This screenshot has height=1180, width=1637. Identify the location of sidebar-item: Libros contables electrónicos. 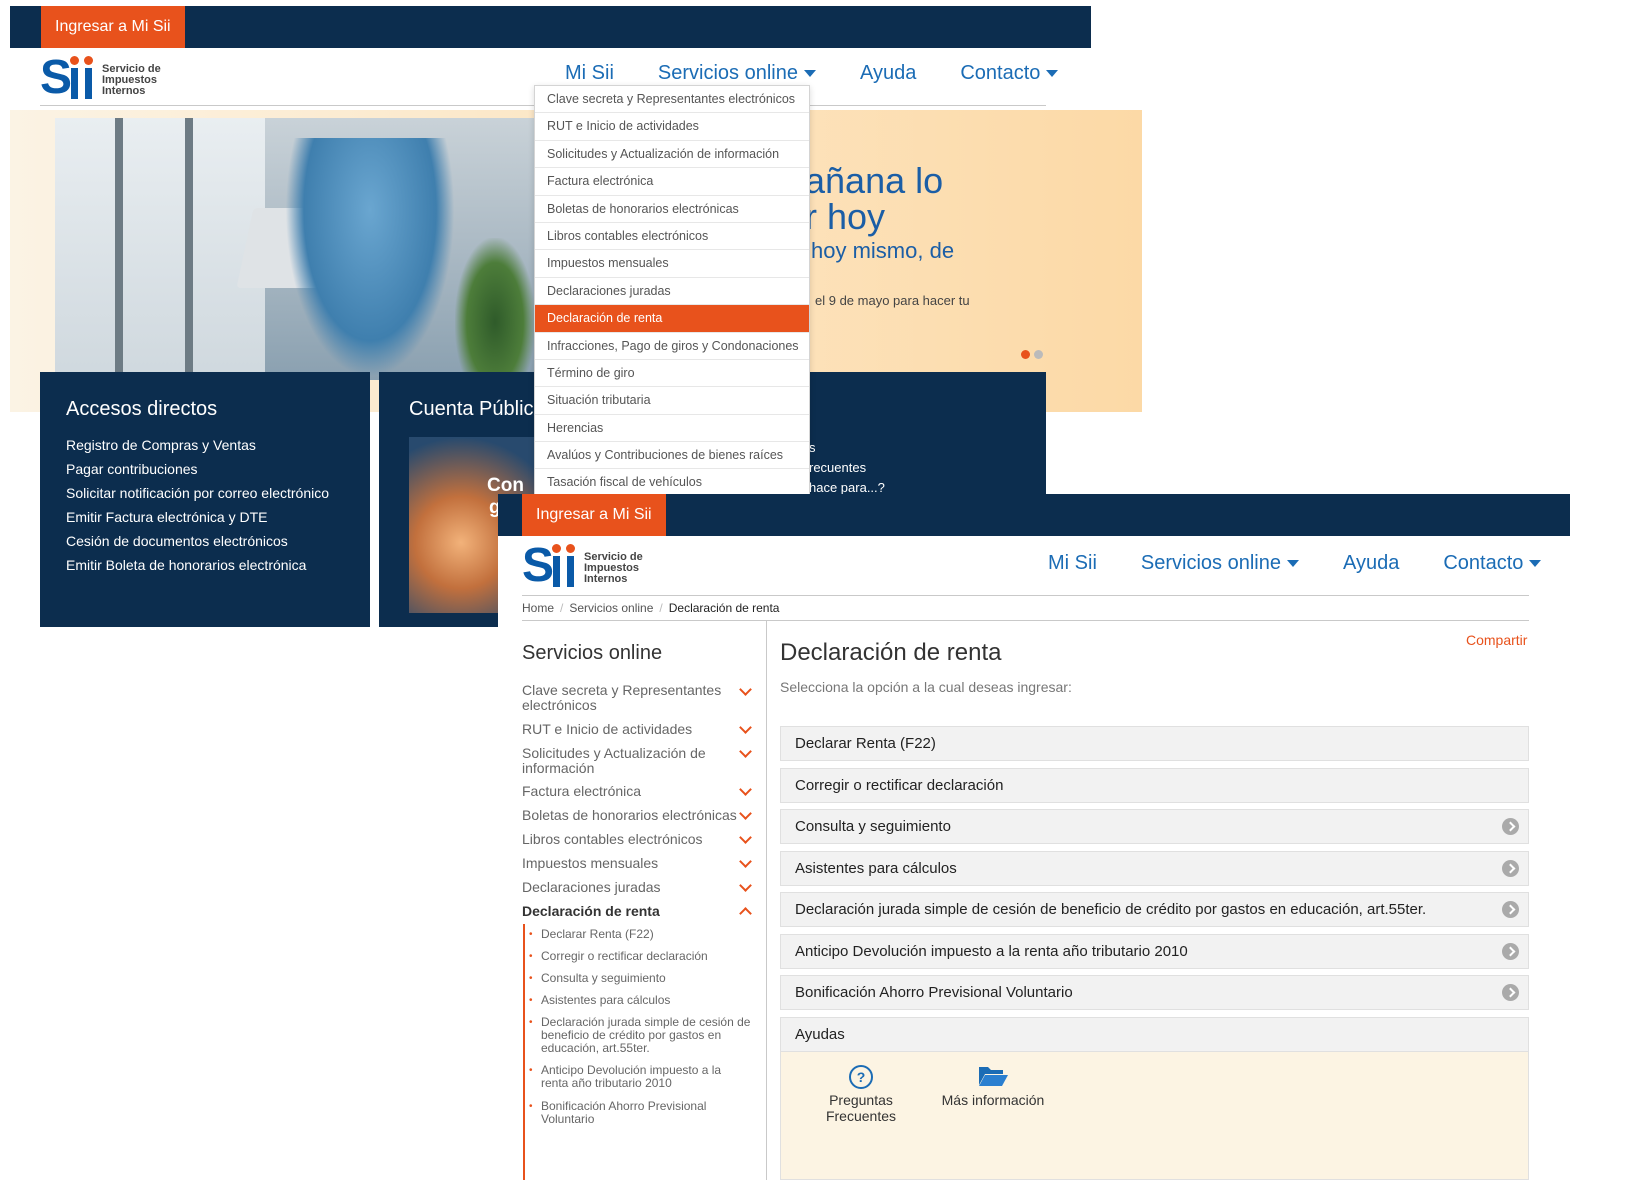
(627, 839).